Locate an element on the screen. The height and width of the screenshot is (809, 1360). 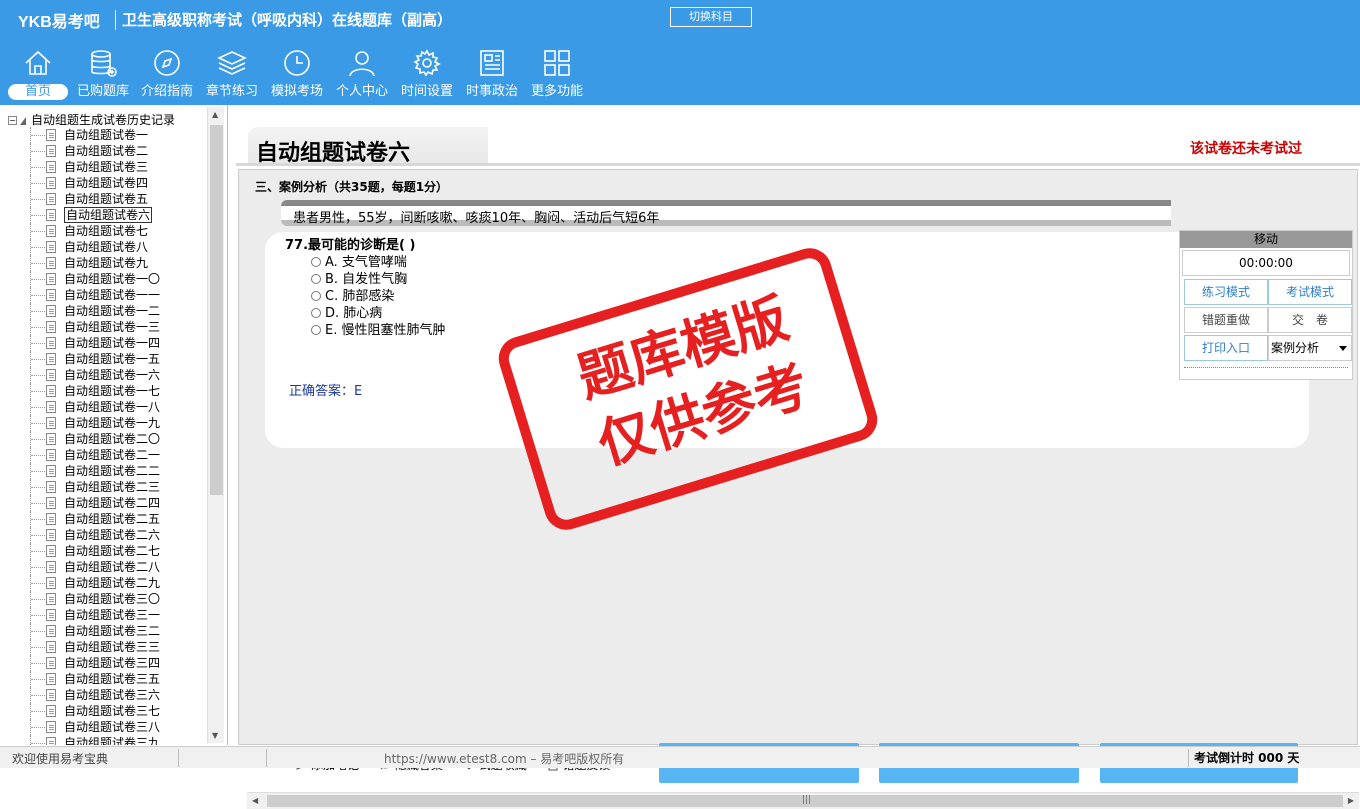
horizontal-scrollbar: ◀ ||| ▶ is located at coordinates (803, 800).